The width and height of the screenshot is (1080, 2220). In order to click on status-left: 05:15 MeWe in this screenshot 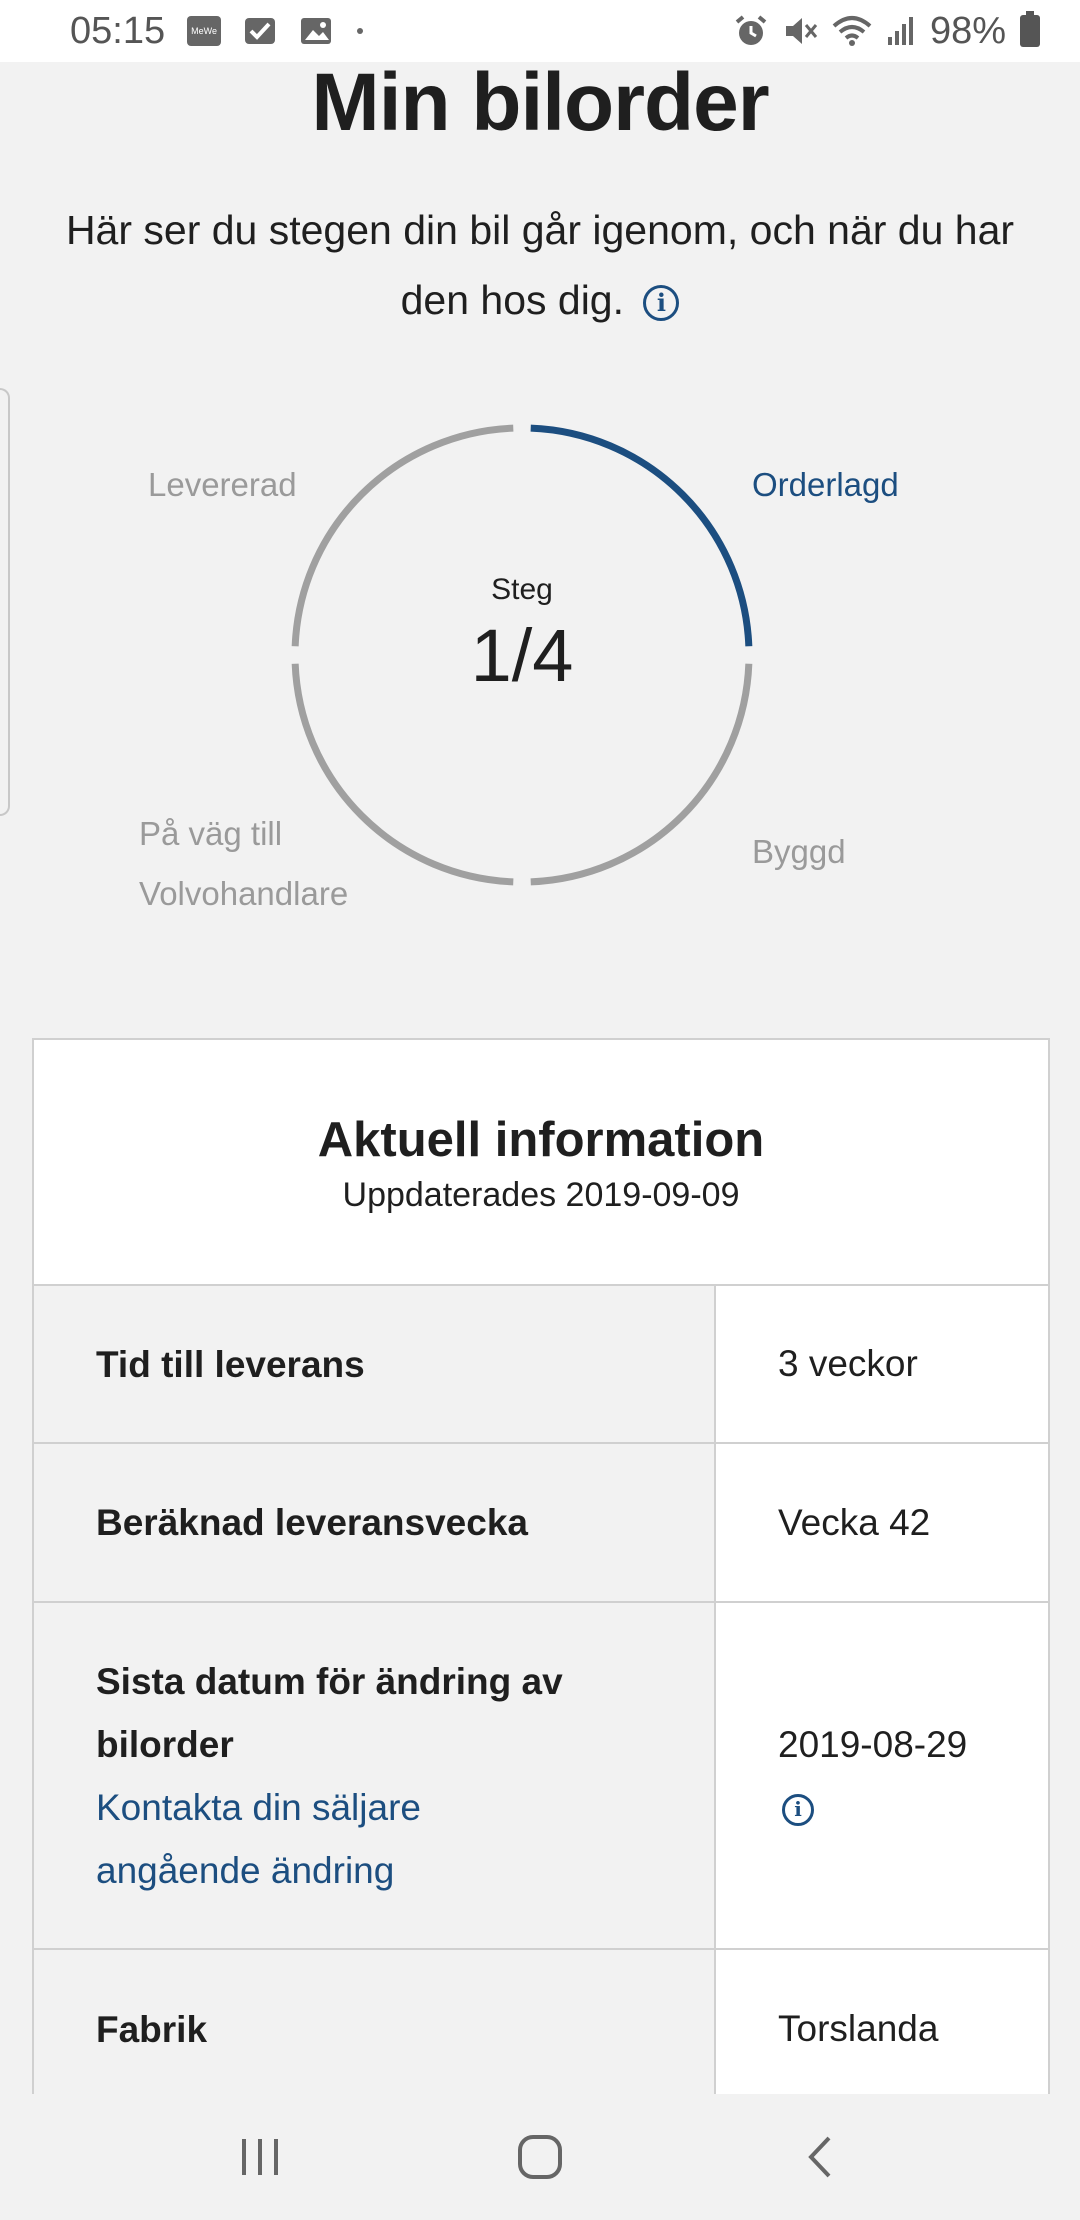, I will do `click(217, 31)`.